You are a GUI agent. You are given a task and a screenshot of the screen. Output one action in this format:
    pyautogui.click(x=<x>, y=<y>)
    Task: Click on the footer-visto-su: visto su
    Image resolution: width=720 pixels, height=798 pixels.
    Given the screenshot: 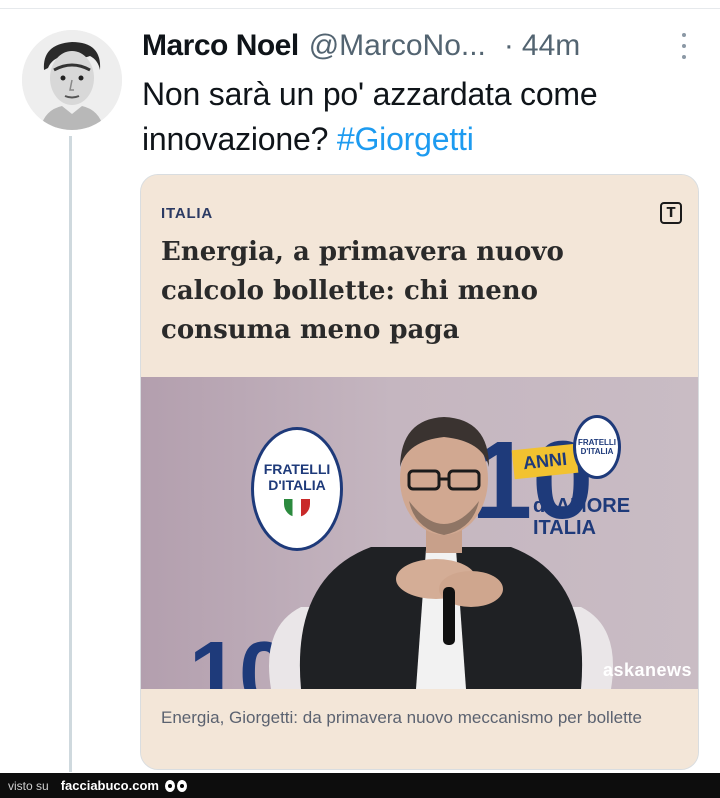 What is the action you would take?
    pyautogui.click(x=28, y=785)
    